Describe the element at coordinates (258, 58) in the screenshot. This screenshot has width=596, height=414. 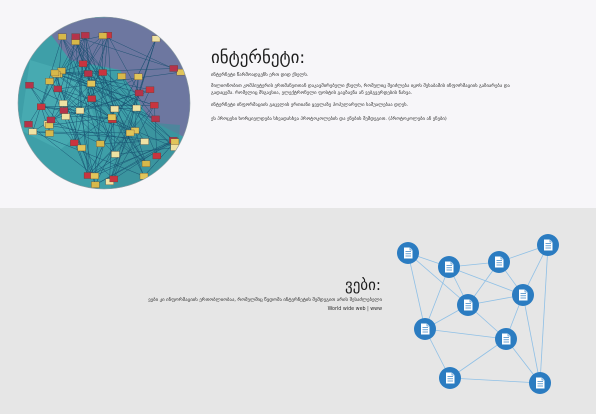
I see `internet-title: ინტერნეტი:` at that location.